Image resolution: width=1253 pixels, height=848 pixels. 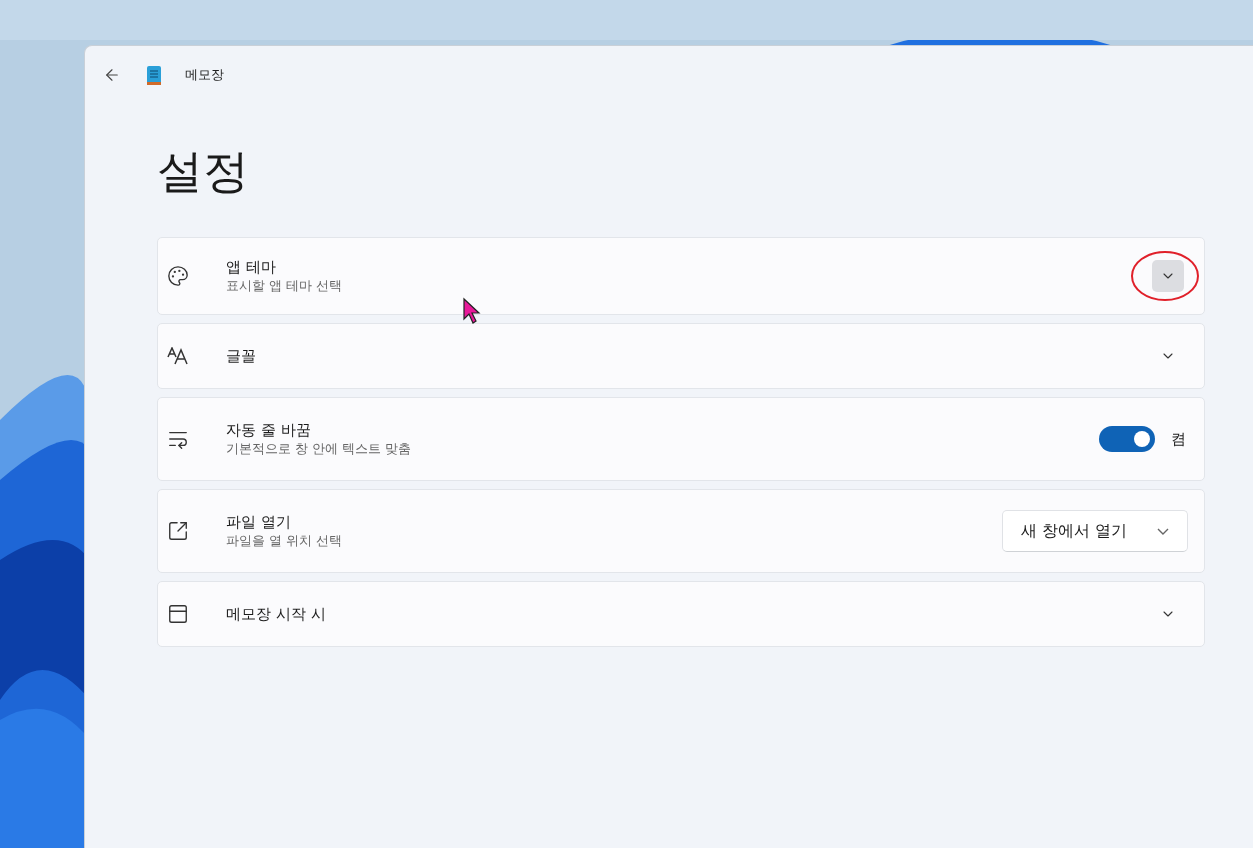 What do you see at coordinates (284, 286) in the screenshot?
I see `setting-description: 표시할 앱 테마 선택` at bounding box center [284, 286].